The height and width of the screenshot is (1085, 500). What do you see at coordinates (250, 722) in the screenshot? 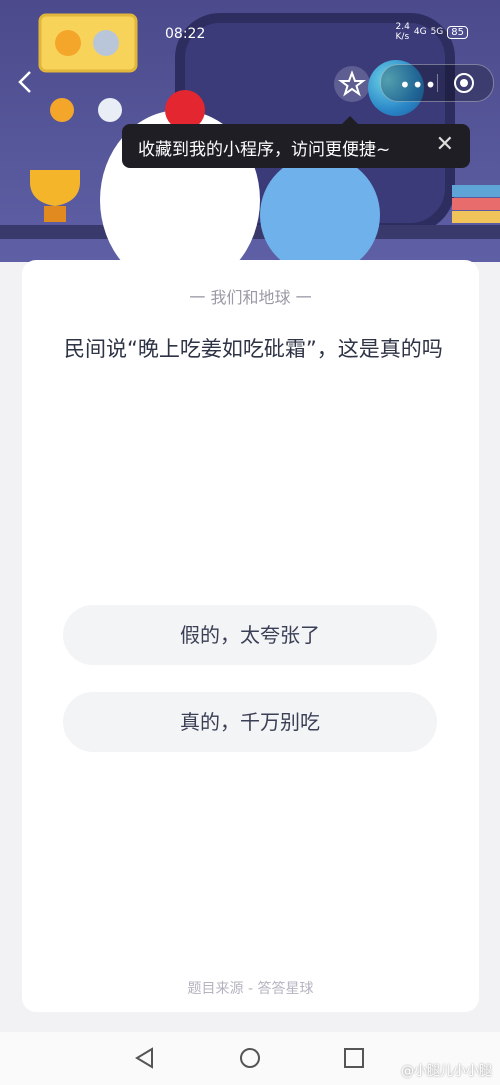
I see `answer-option-true: 真的，千万别吃` at bounding box center [250, 722].